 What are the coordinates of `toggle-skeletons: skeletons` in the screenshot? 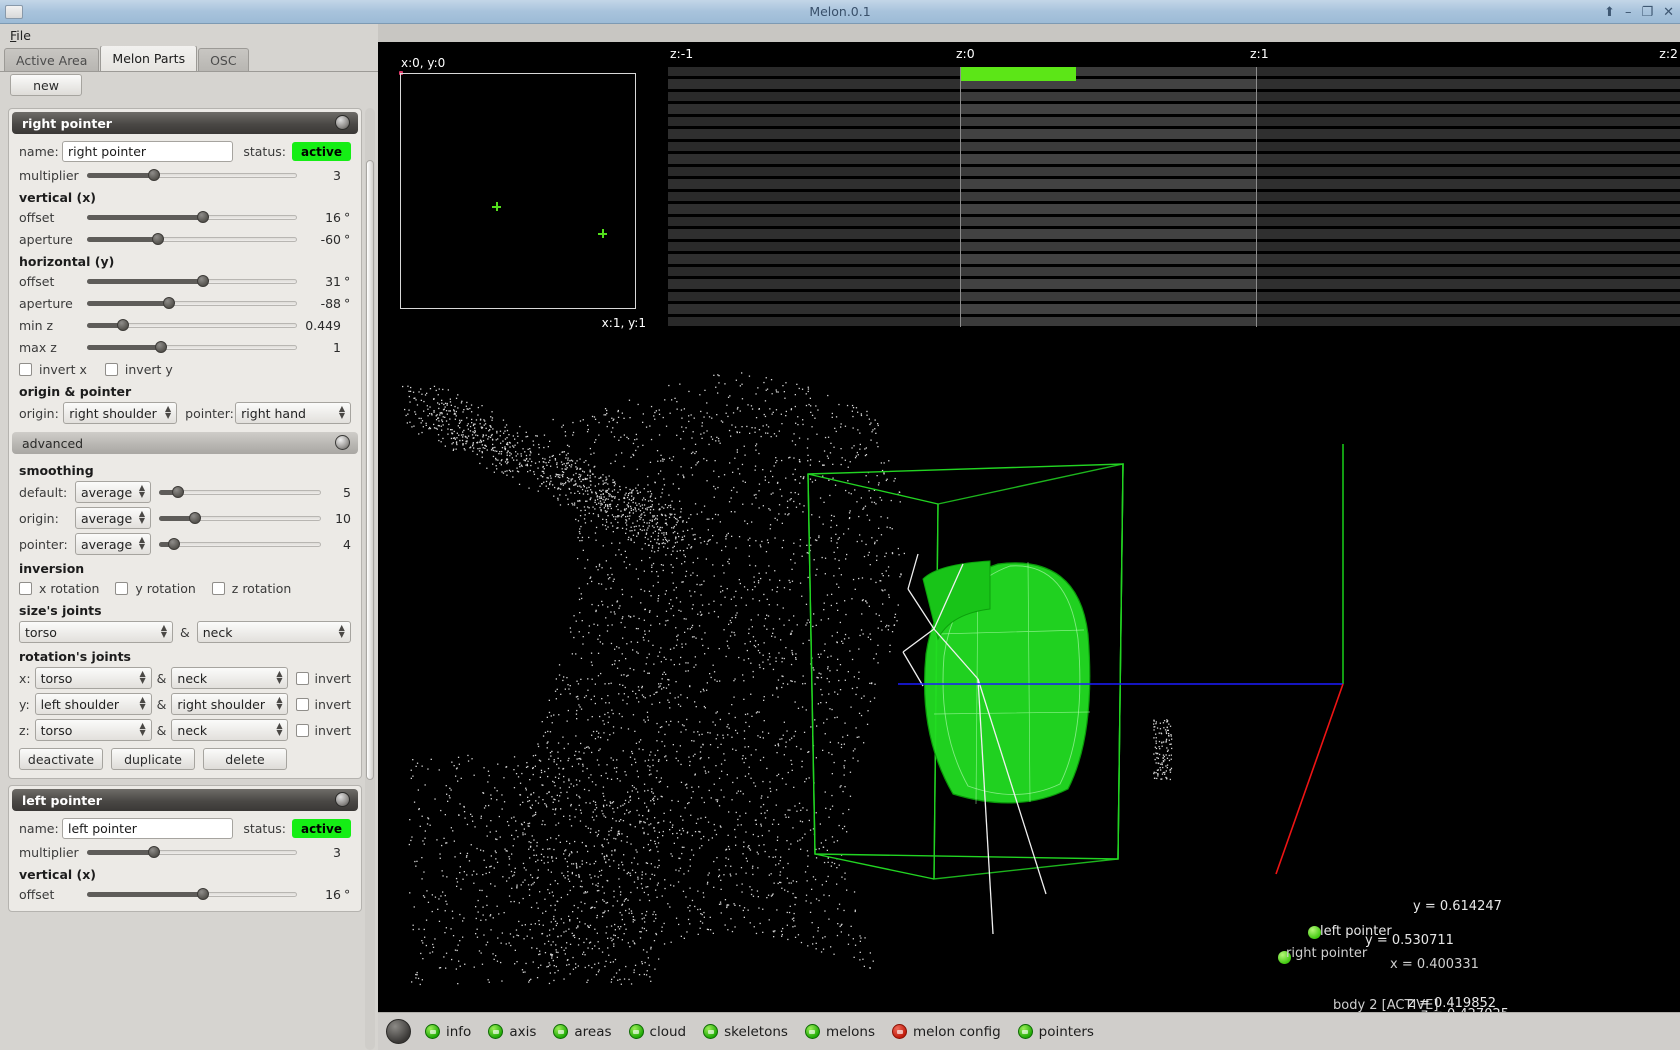 It's located at (745, 1032).